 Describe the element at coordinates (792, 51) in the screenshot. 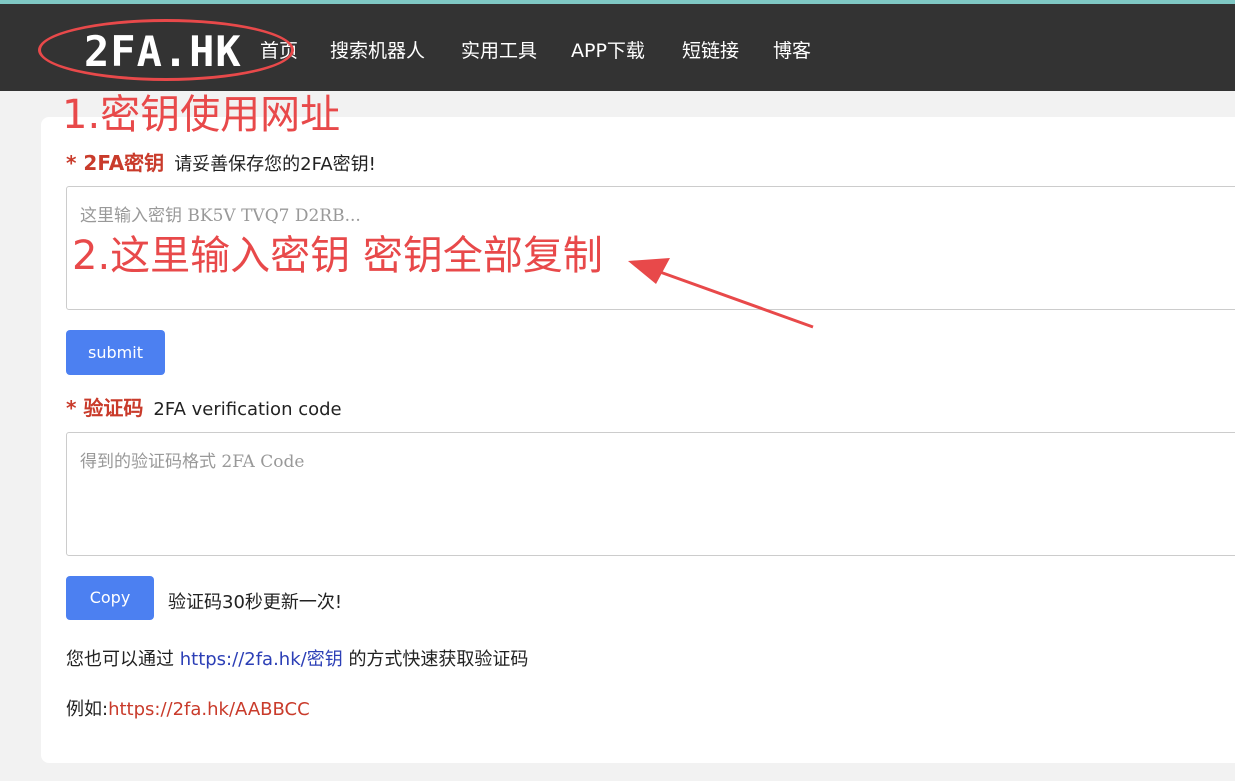

I see `nav-blog: 博客` at that location.